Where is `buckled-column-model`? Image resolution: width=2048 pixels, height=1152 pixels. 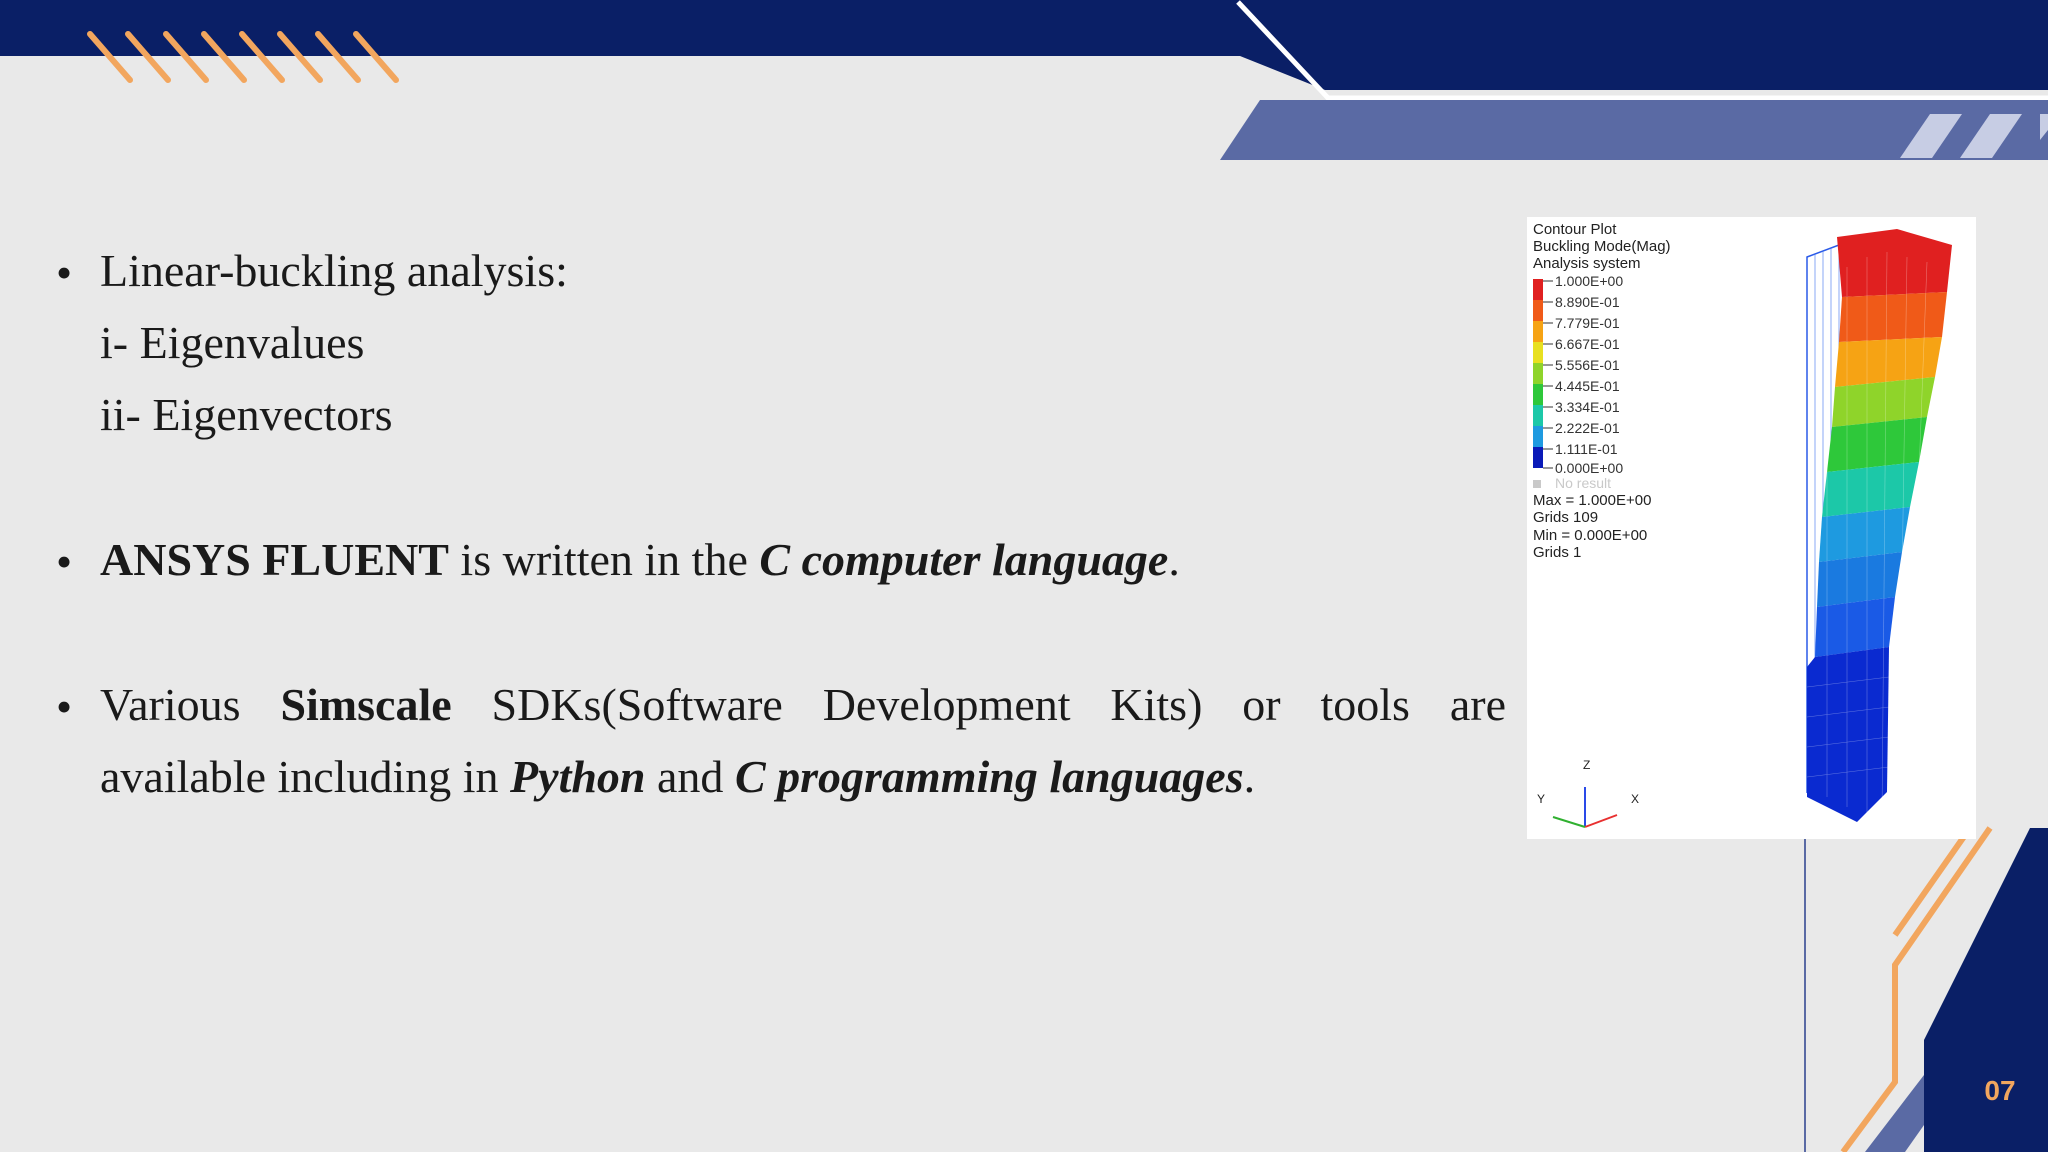 buckled-column-model is located at coordinates (1879, 525).